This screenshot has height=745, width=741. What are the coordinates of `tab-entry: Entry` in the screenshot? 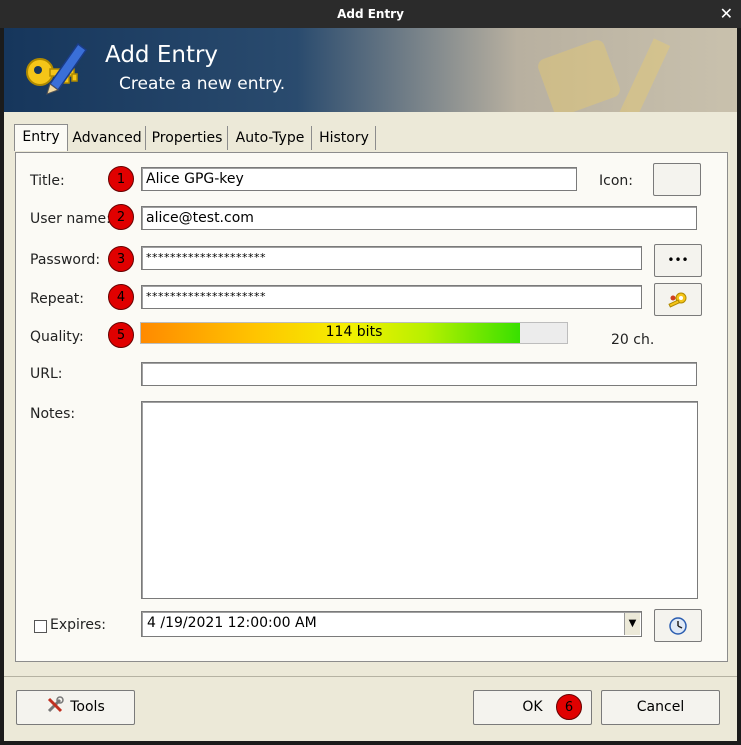 It's located at (41, 137).